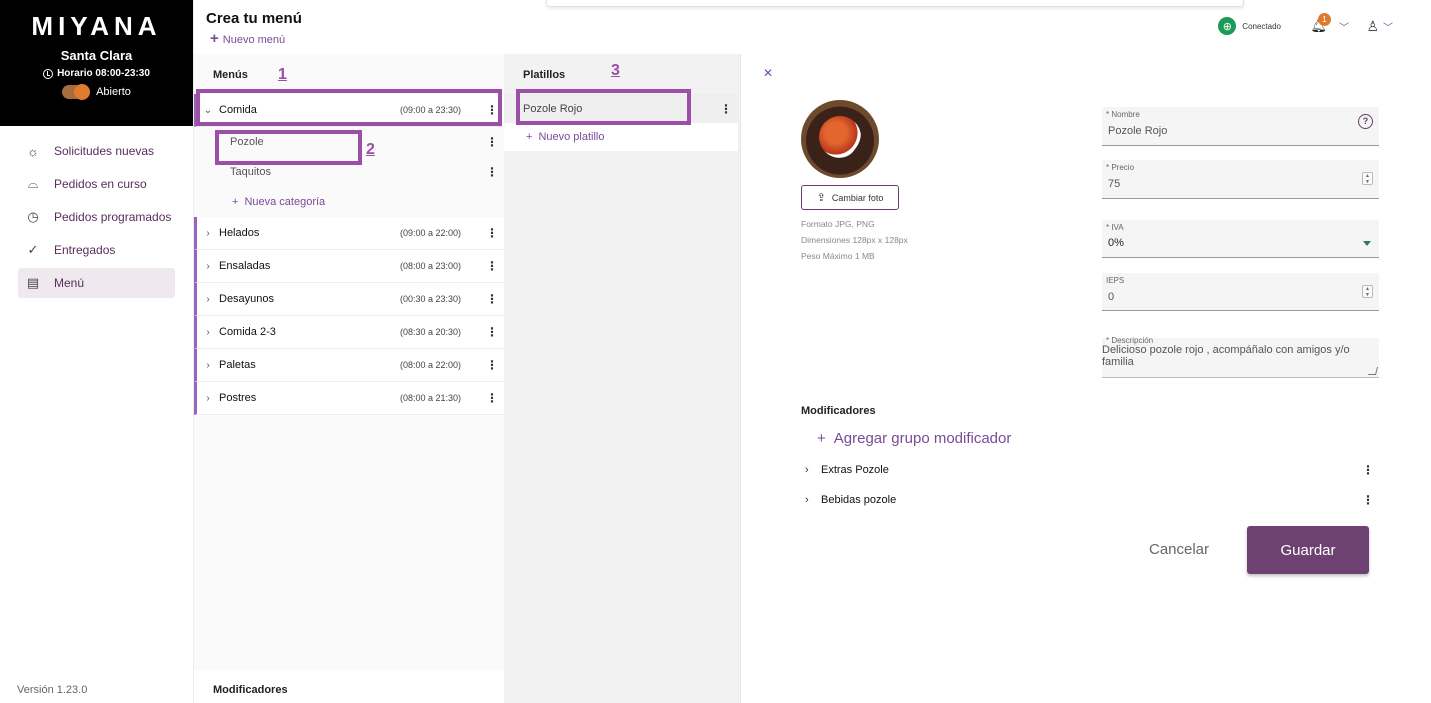 The height and width of the screenshot is (703, 1431). What do you see at coordinates (254, 18) in the screenshot?
I see `page-title: Crea tu menú` at bounding box center [254, 18].